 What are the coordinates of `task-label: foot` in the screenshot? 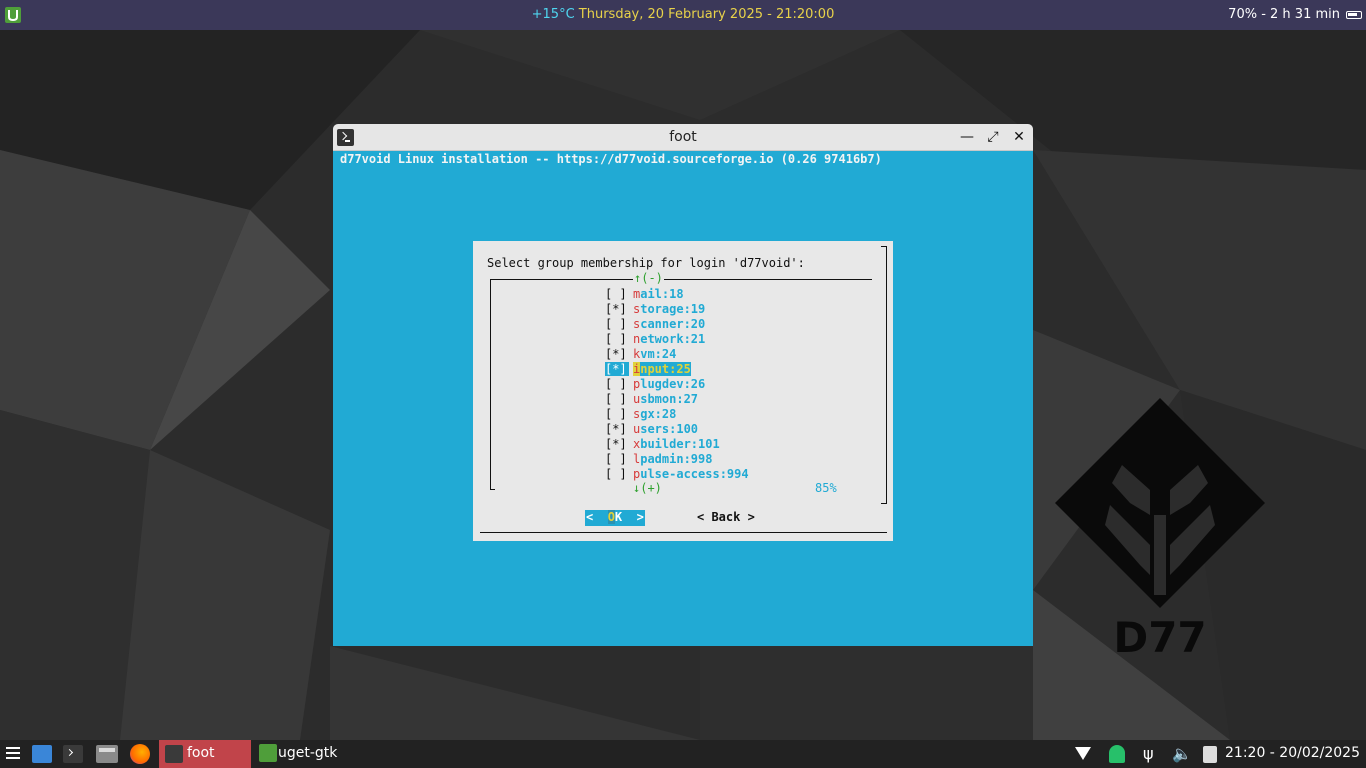 It's located at (201, 753).